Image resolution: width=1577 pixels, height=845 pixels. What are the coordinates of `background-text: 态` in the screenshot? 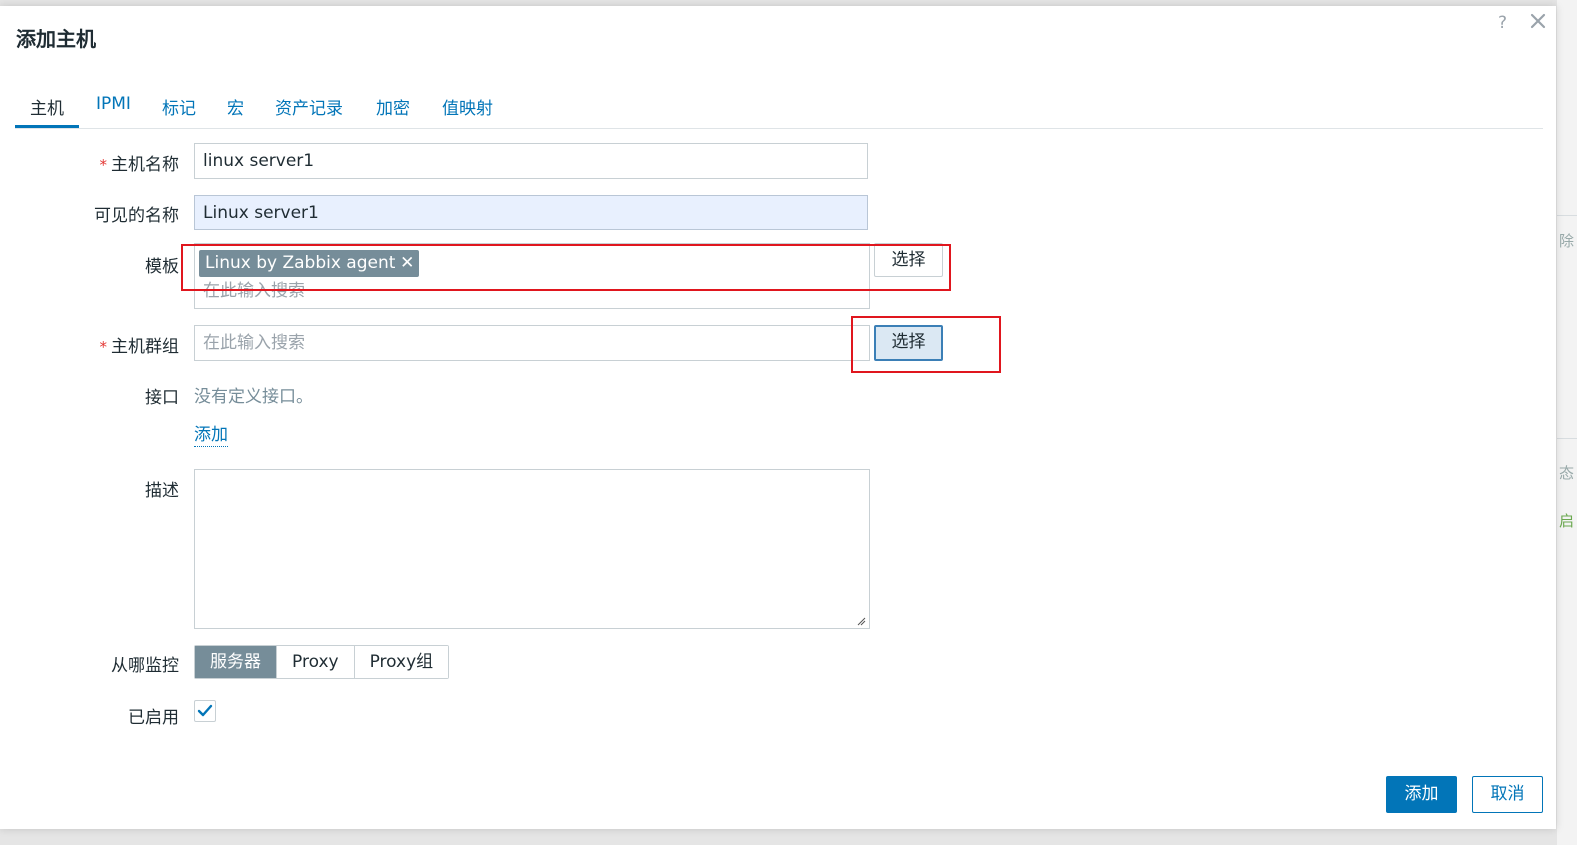 It's located at (1567, 473).